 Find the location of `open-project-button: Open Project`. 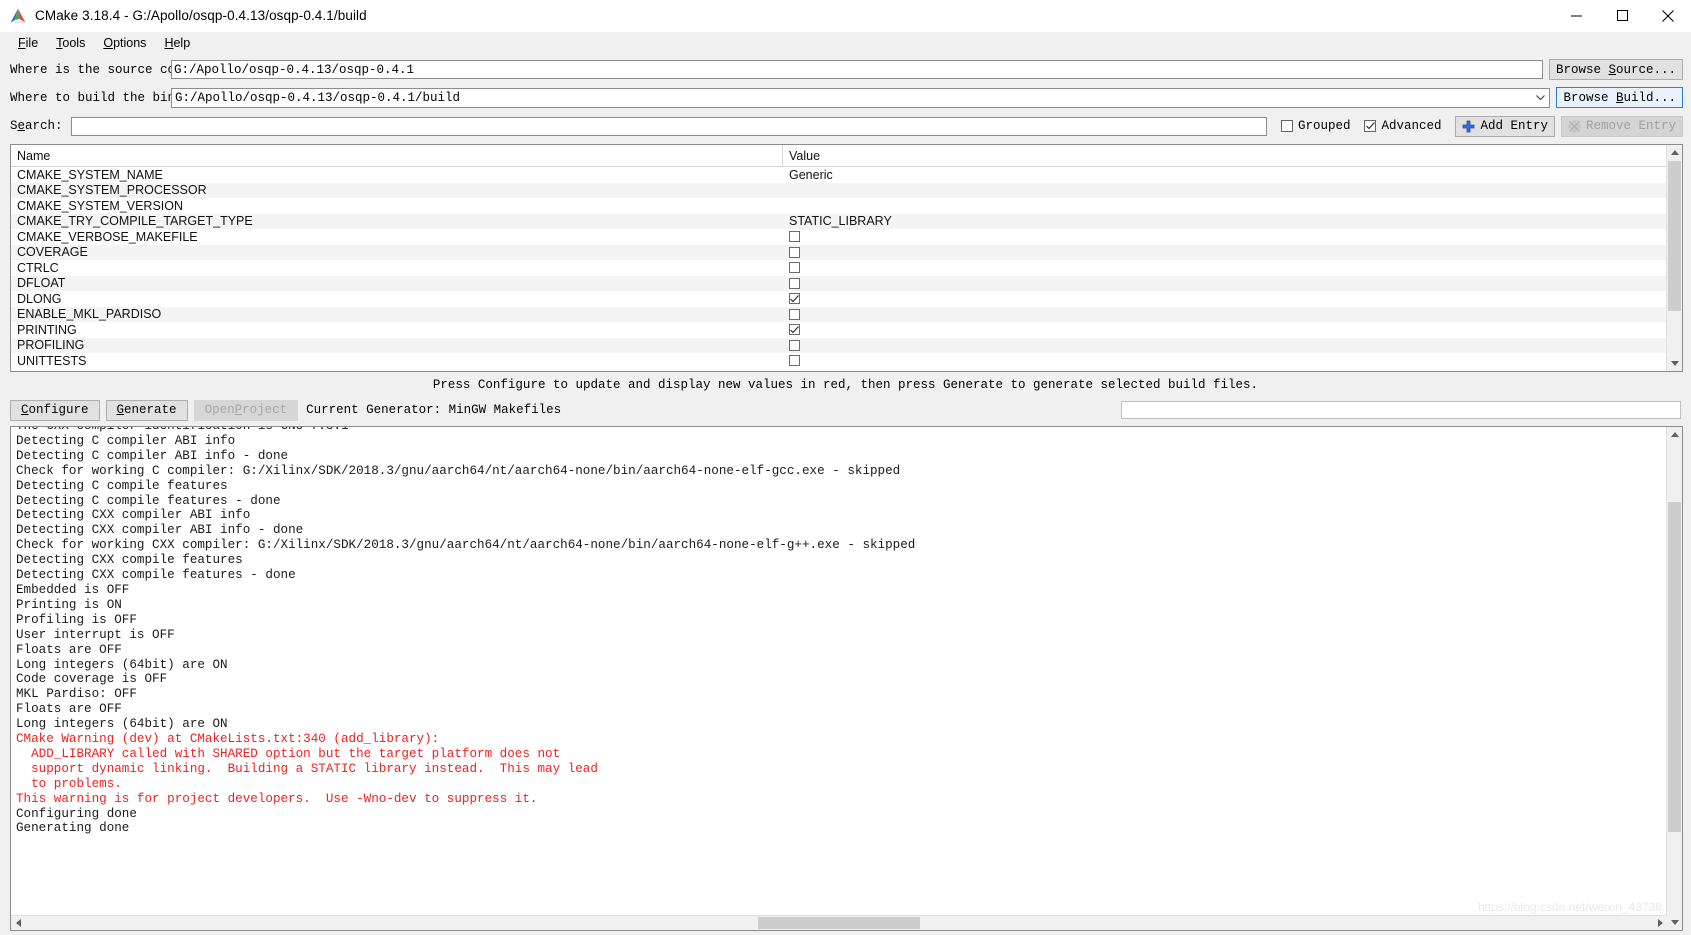

open-project-button: Open Project is located at coordinates (246, 410).